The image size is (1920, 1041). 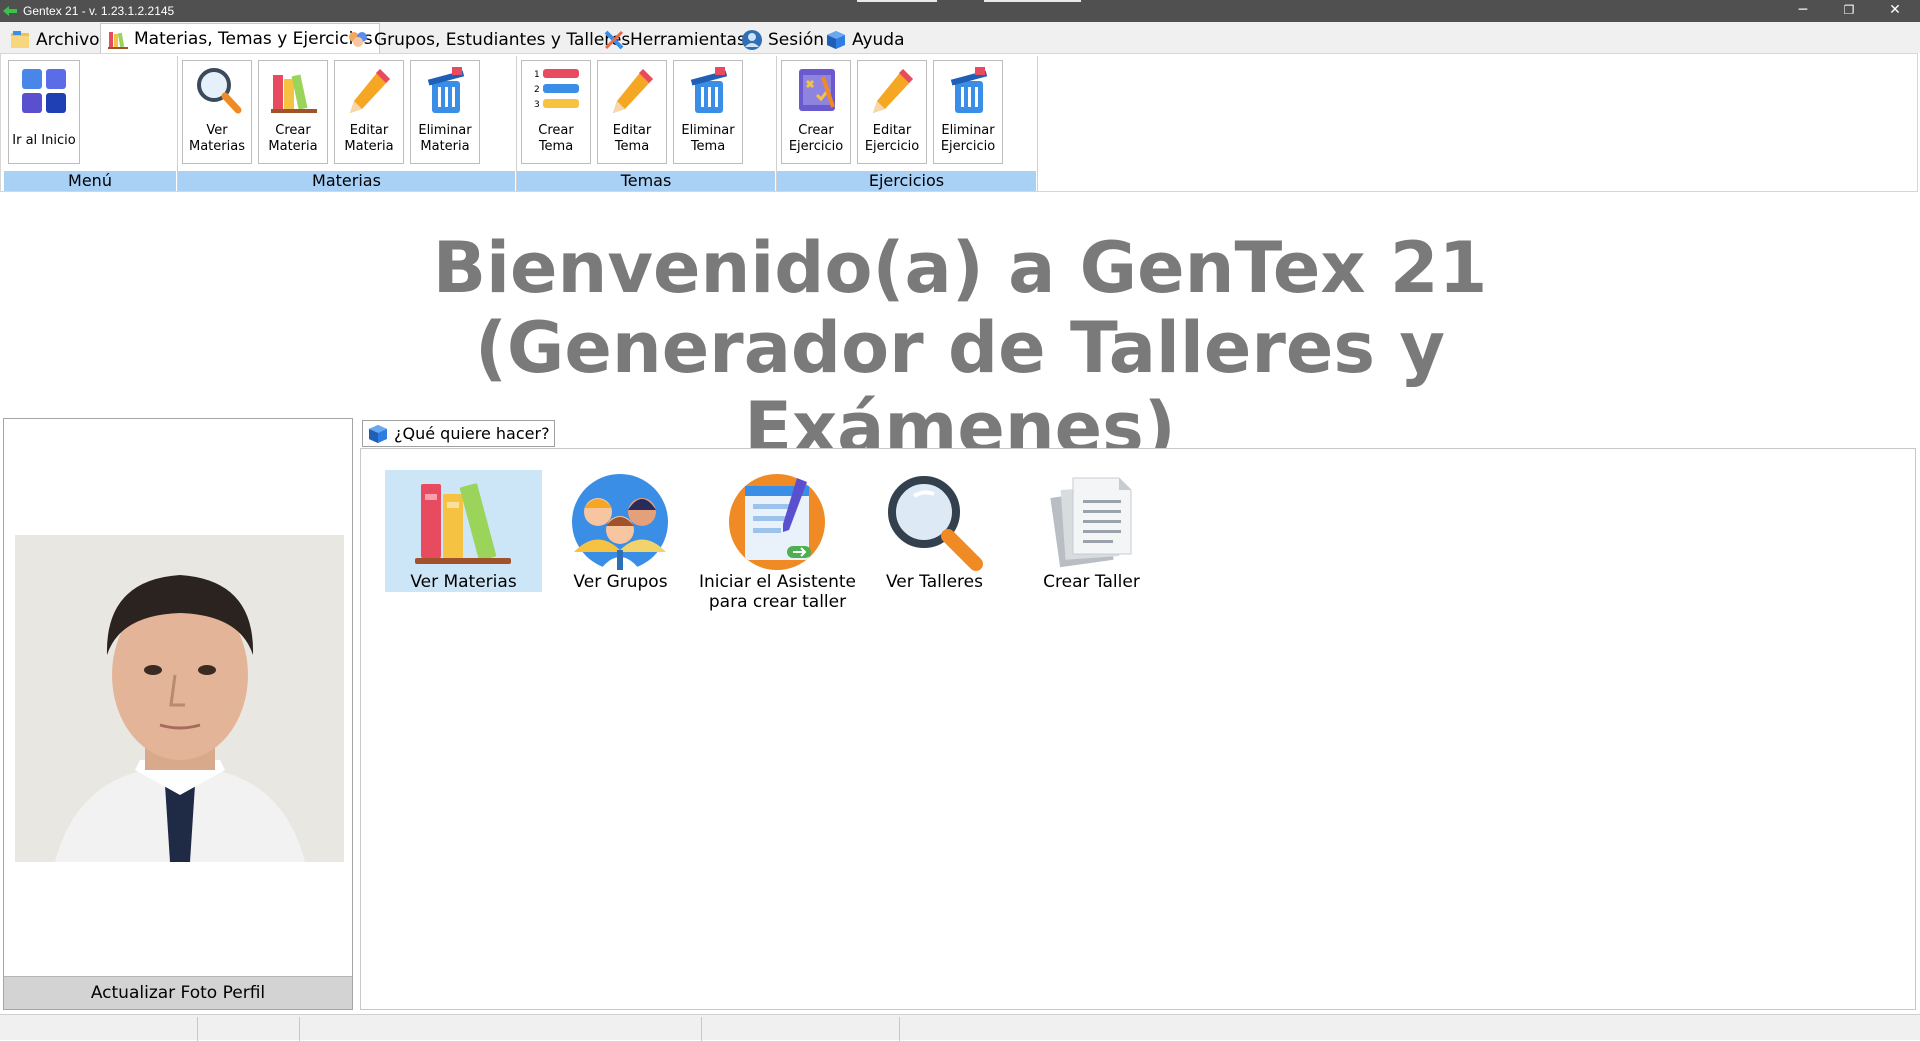 I want to click on button-label: Eliminar Tema, so click(x=708, y=138).